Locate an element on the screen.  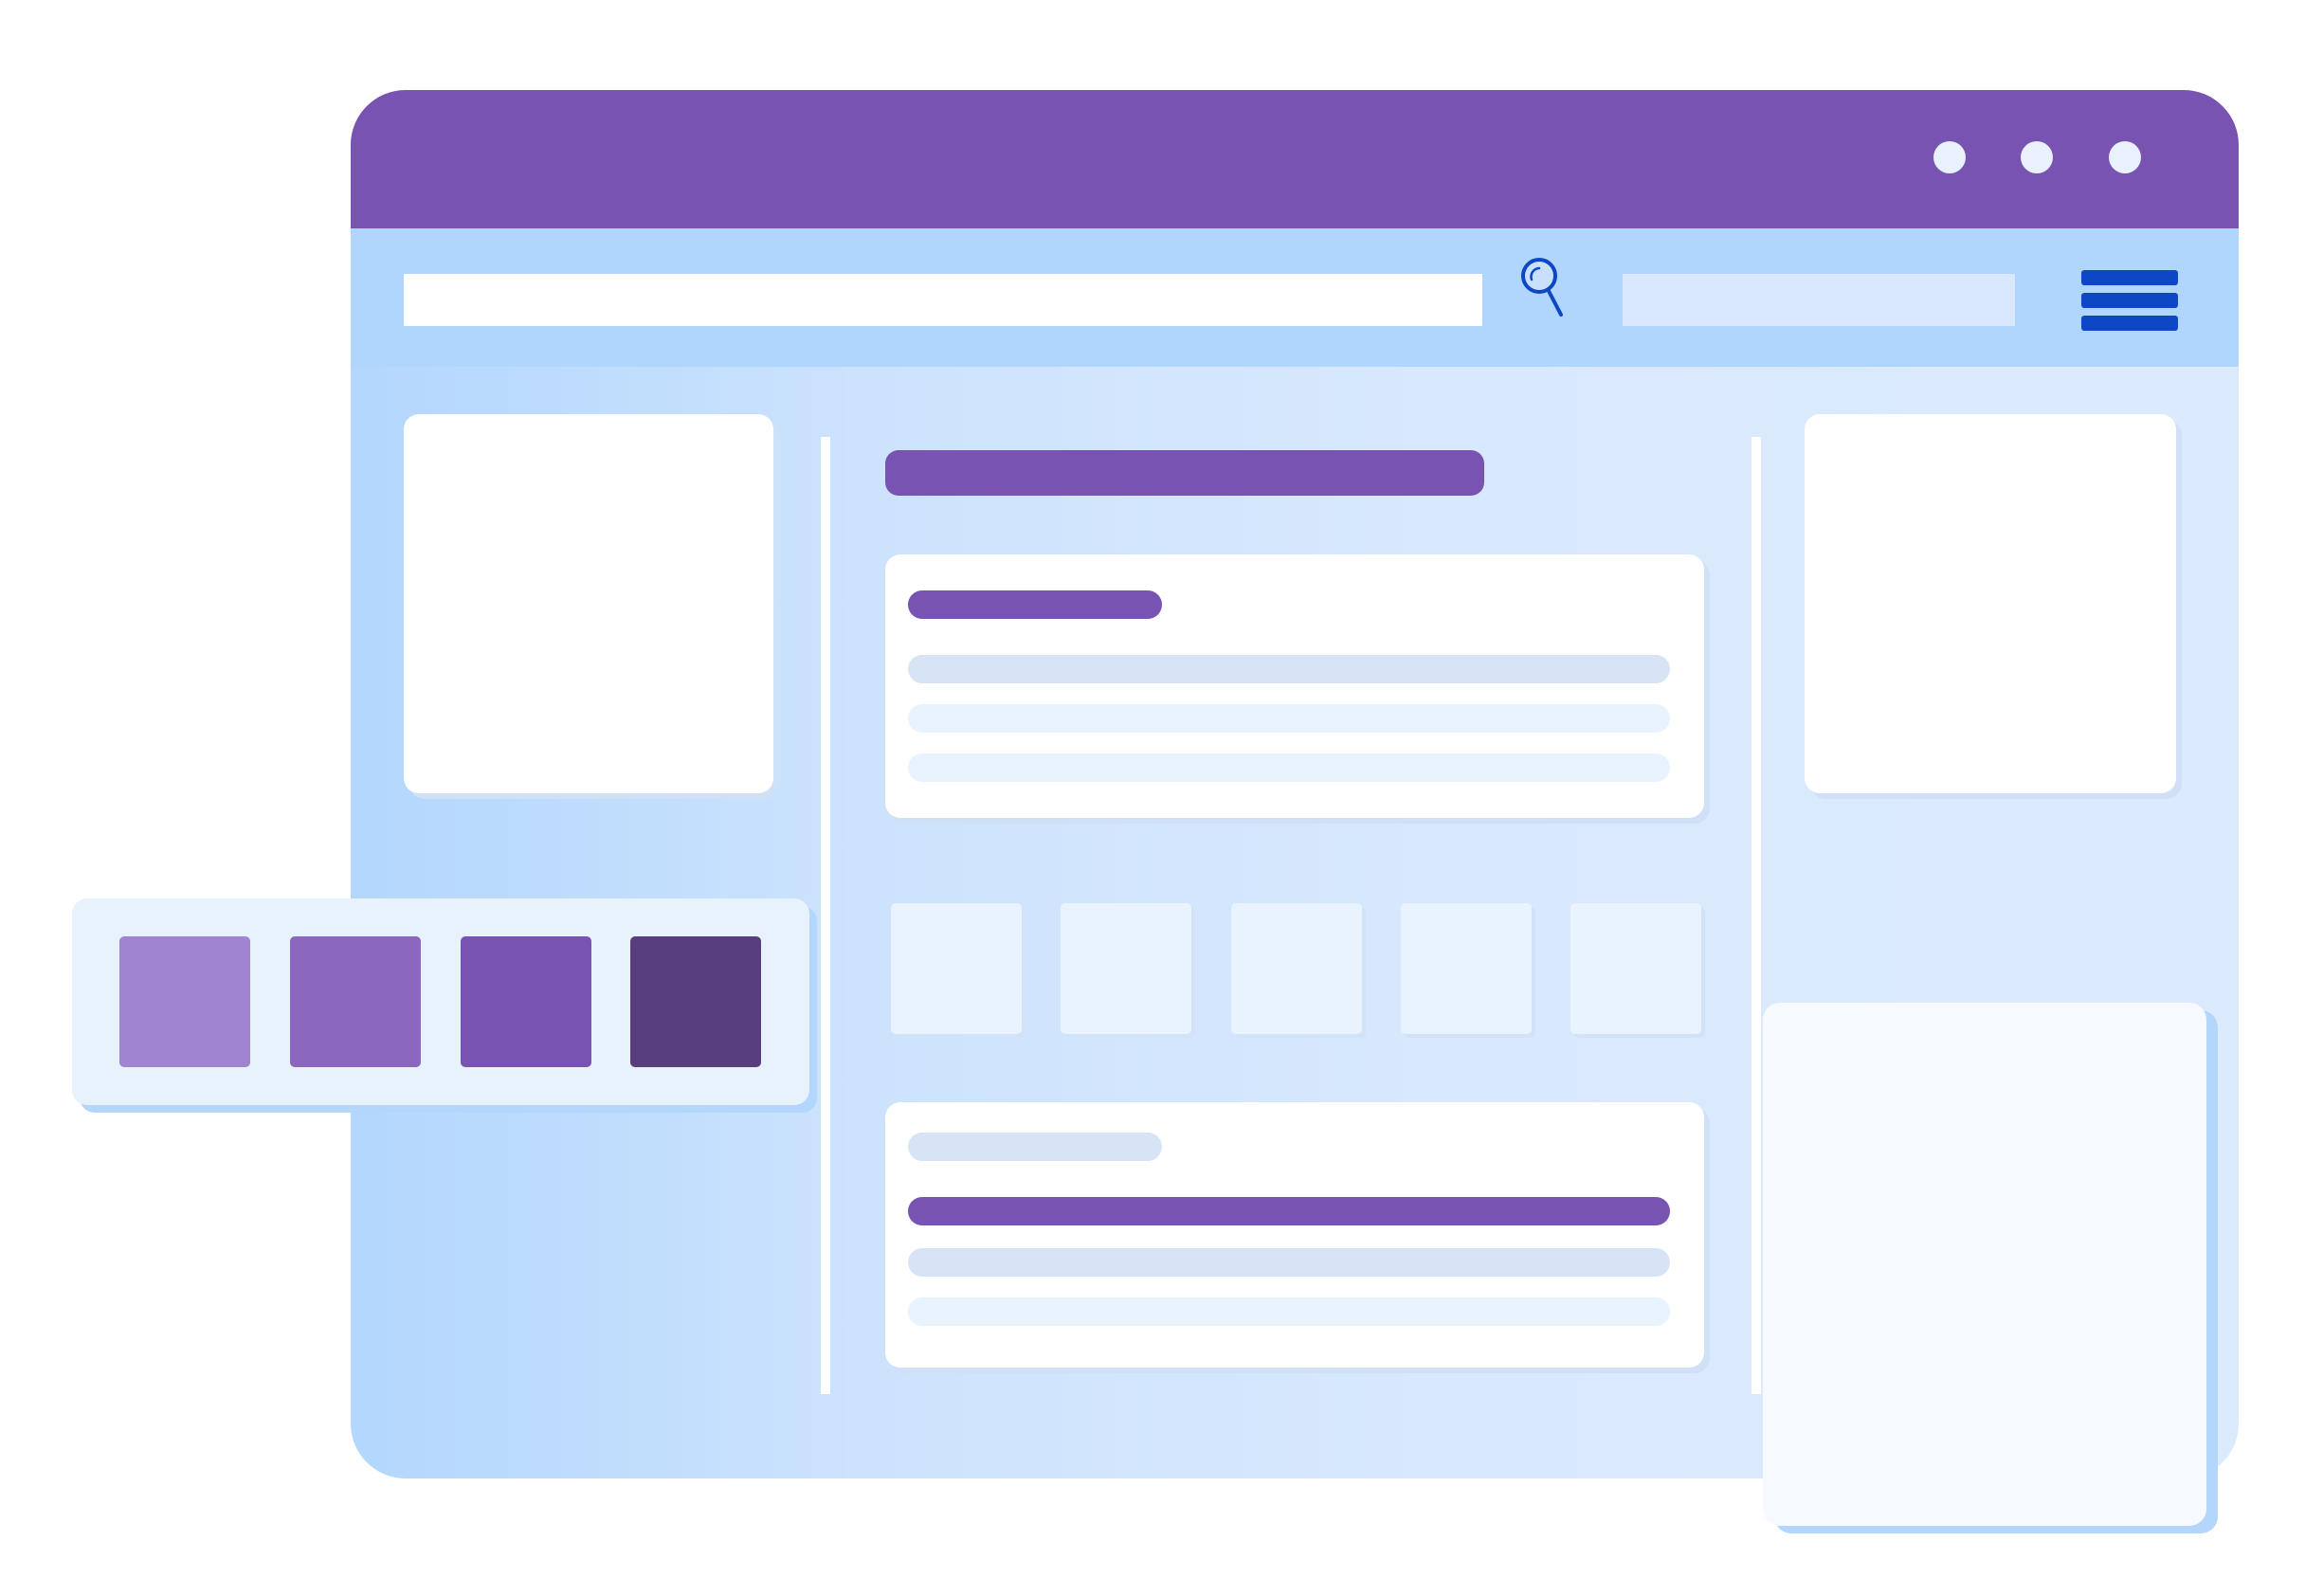
address-field is located at coordinates (1819, 300).